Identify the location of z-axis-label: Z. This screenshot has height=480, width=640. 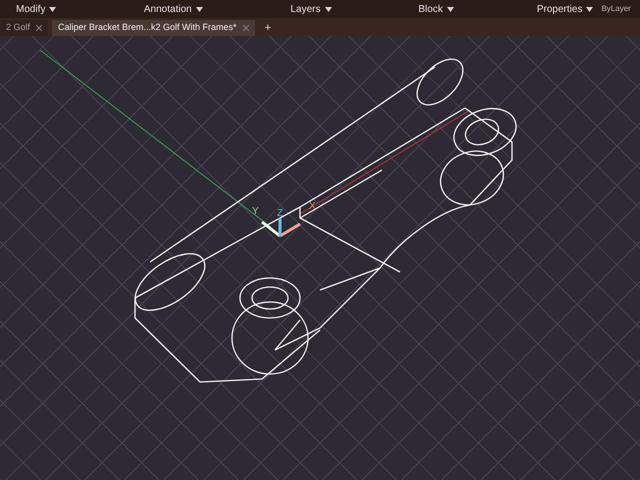
(280, 213).